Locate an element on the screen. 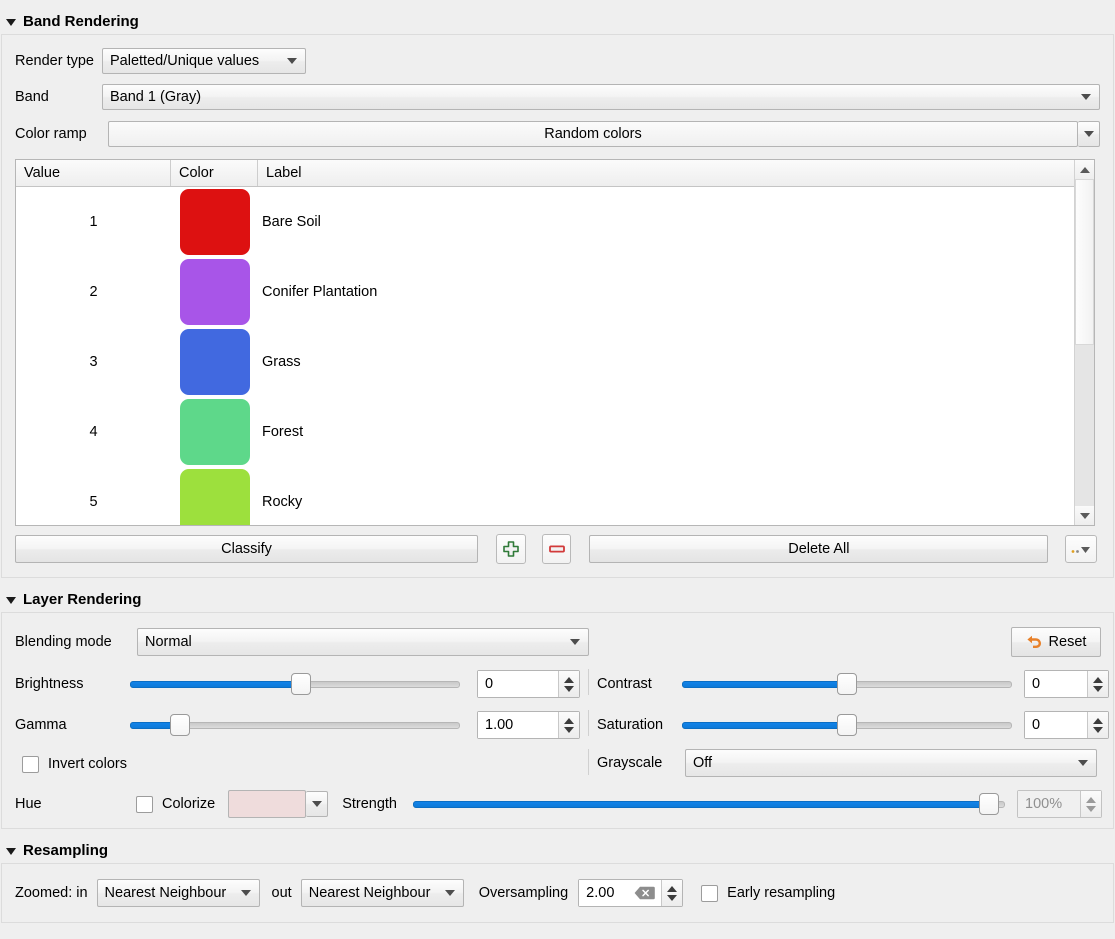 The width and height of the screenshot is (1115, 939). blending-mode-combo: Normal is located at coordinates (363, 642).